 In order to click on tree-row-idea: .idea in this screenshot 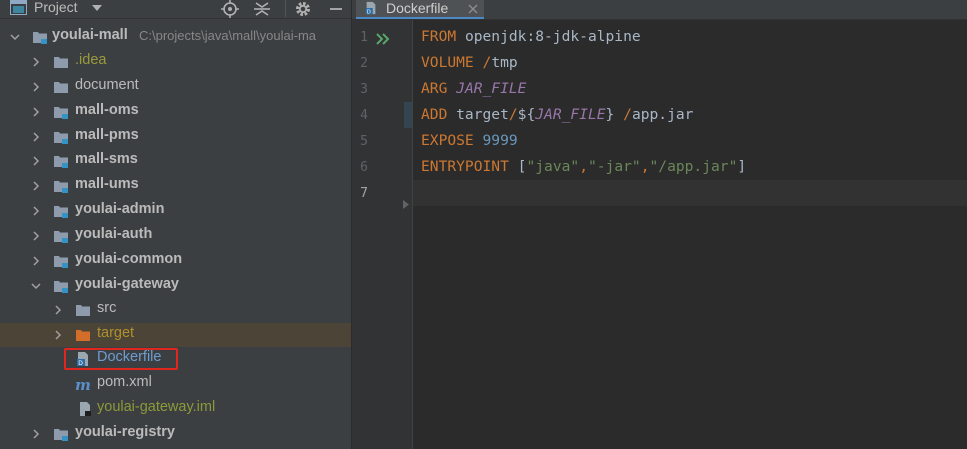, I will do `click(175, 62)`.